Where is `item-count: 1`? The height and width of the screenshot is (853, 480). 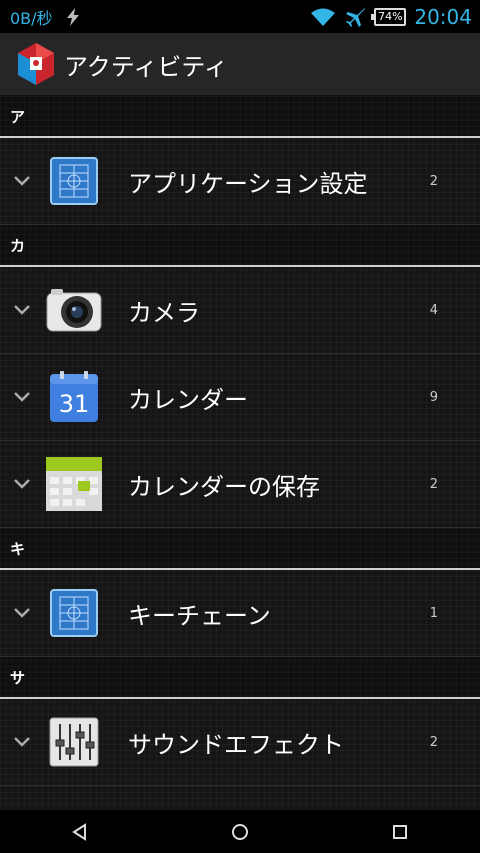 item-count: 1 is located at coordinates (433, 613).